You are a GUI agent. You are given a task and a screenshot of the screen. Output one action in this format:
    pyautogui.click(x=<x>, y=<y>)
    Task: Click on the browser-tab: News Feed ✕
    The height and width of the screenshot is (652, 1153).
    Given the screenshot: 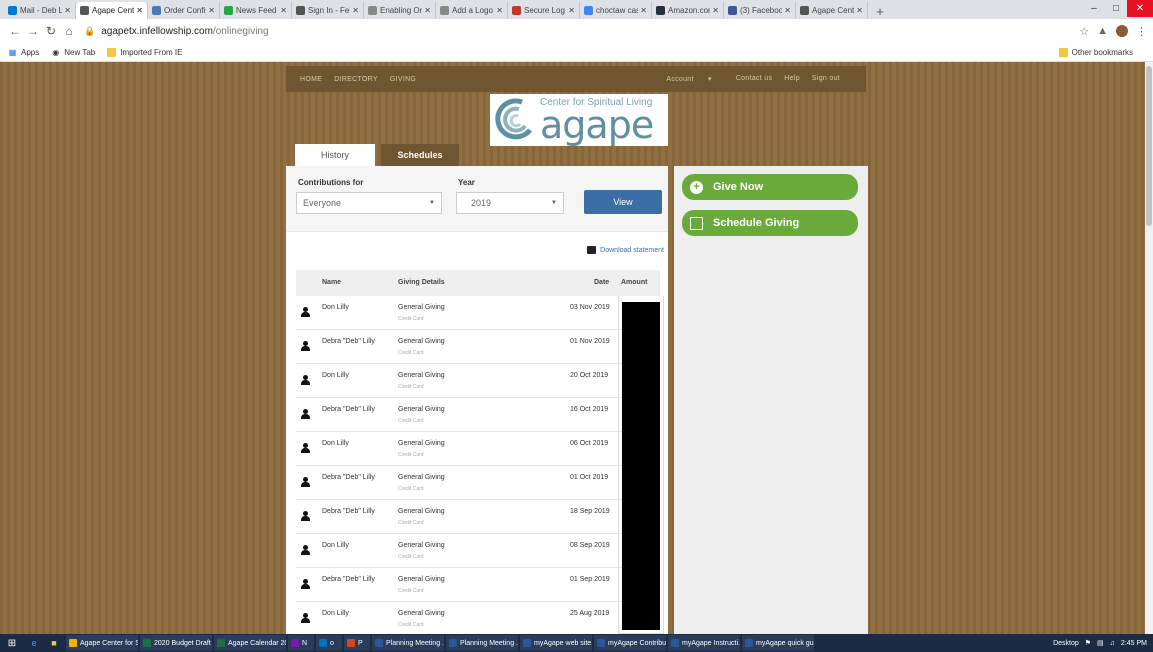 What is the action you would take?
    pyautogui.click(x=256, y=10)
    